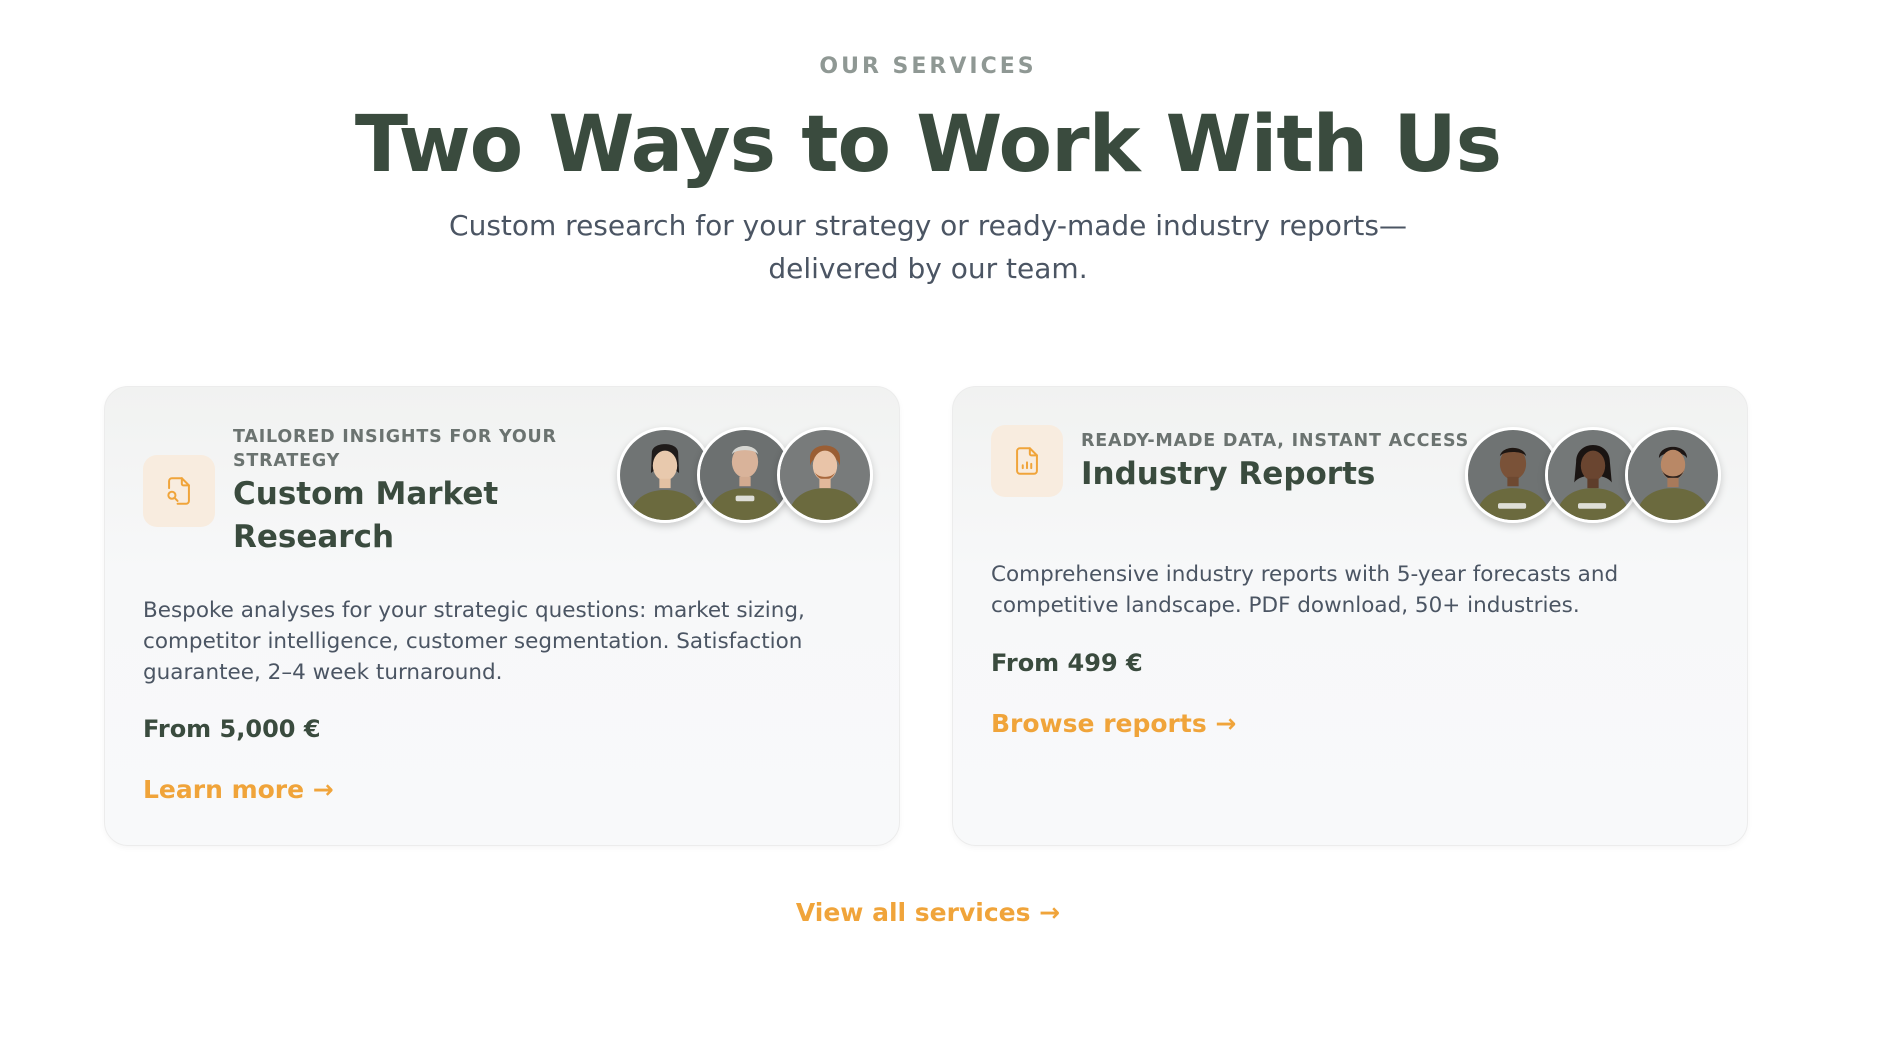 Image resolution: width=1894 pixels, height=1060 pixels. I want to click on document-search-icon, so click(179, 491).